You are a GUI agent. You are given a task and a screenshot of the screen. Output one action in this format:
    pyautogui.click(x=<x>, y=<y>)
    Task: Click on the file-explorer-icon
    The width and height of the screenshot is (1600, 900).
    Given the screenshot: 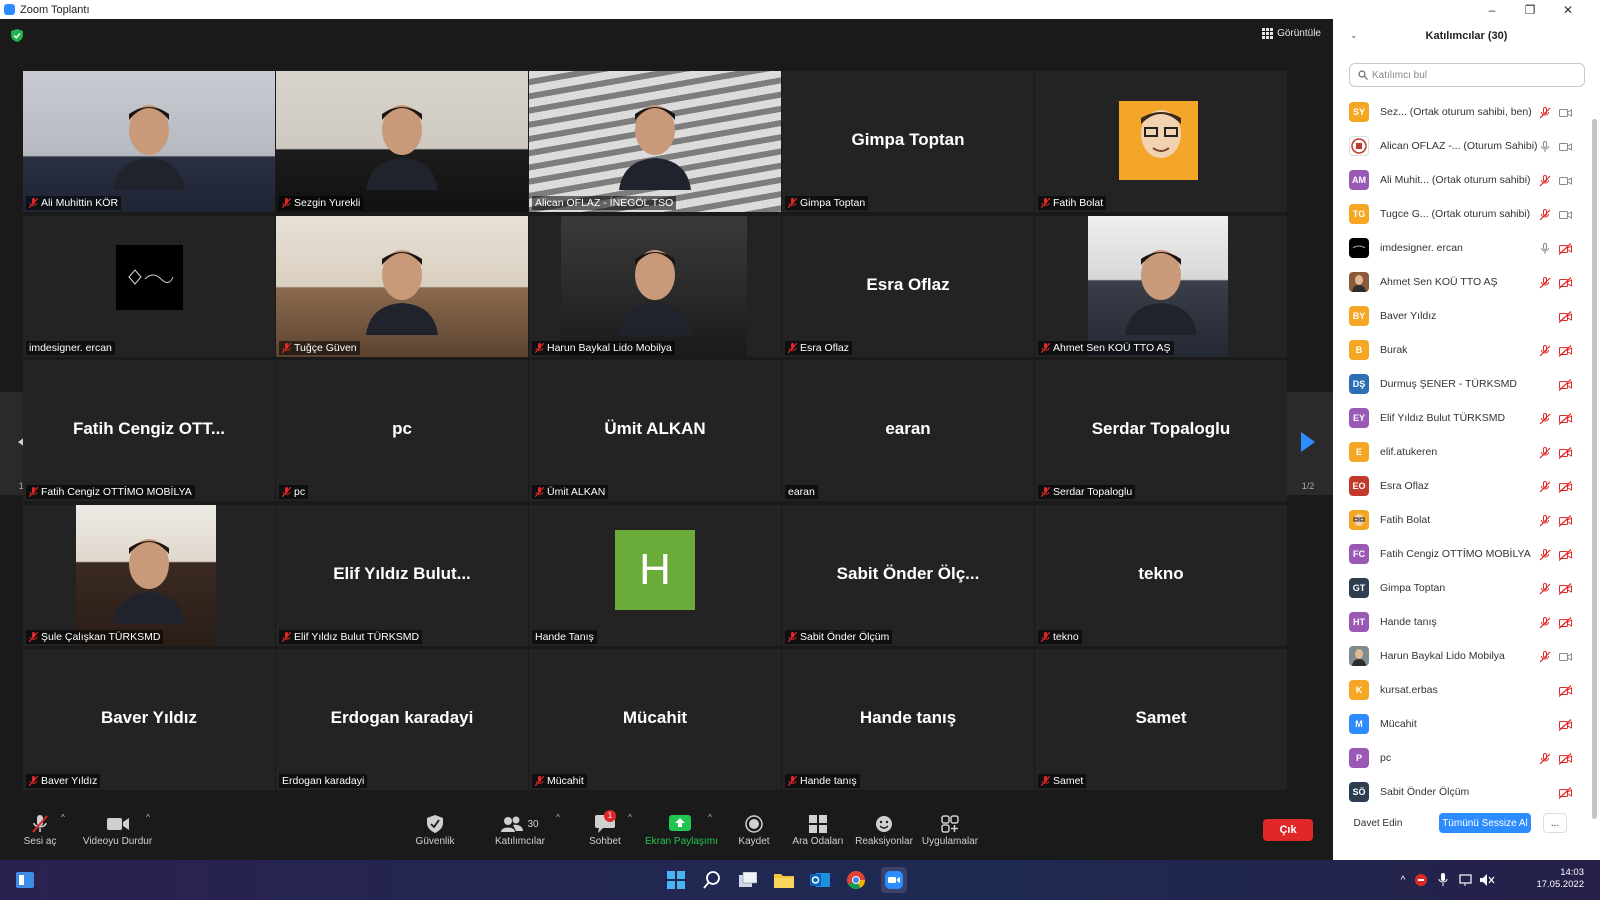 What is the action you would take?
    pyautogui.click(x=784, y=880)
    